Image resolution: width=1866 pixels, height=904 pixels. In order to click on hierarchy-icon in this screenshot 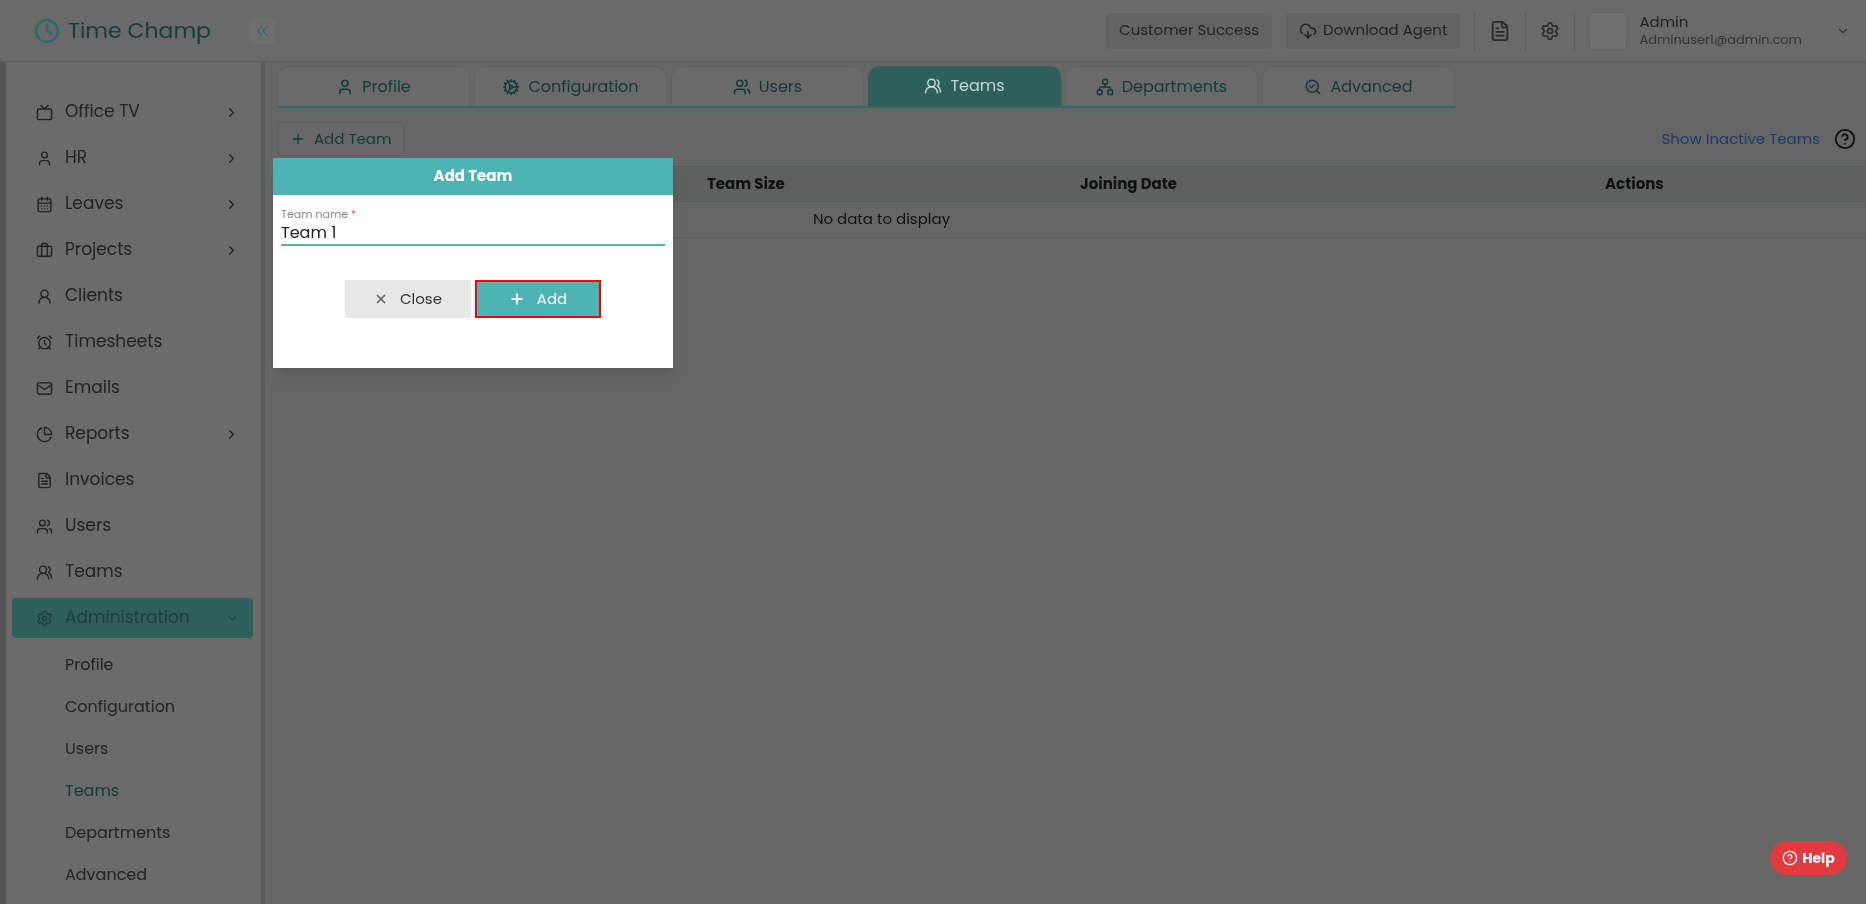, I will do `click(1104, 86)`.